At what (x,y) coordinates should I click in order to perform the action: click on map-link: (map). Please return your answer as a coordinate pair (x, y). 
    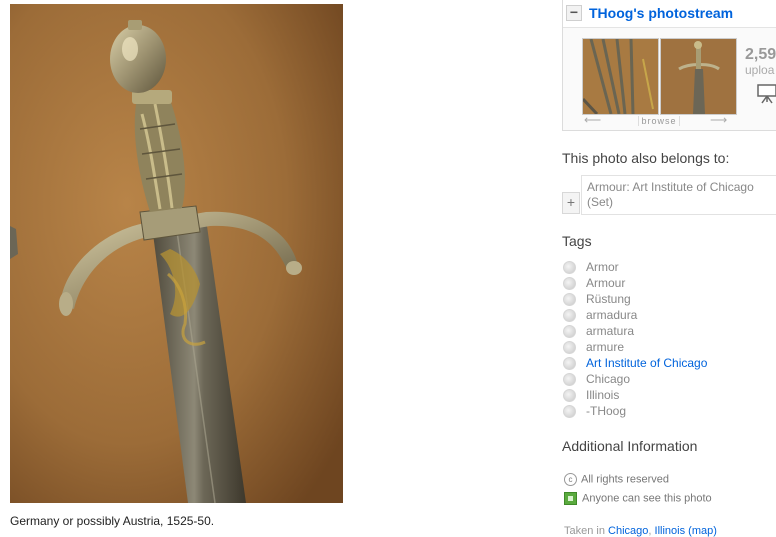
    Looking at the image, I should click on (702, 531).